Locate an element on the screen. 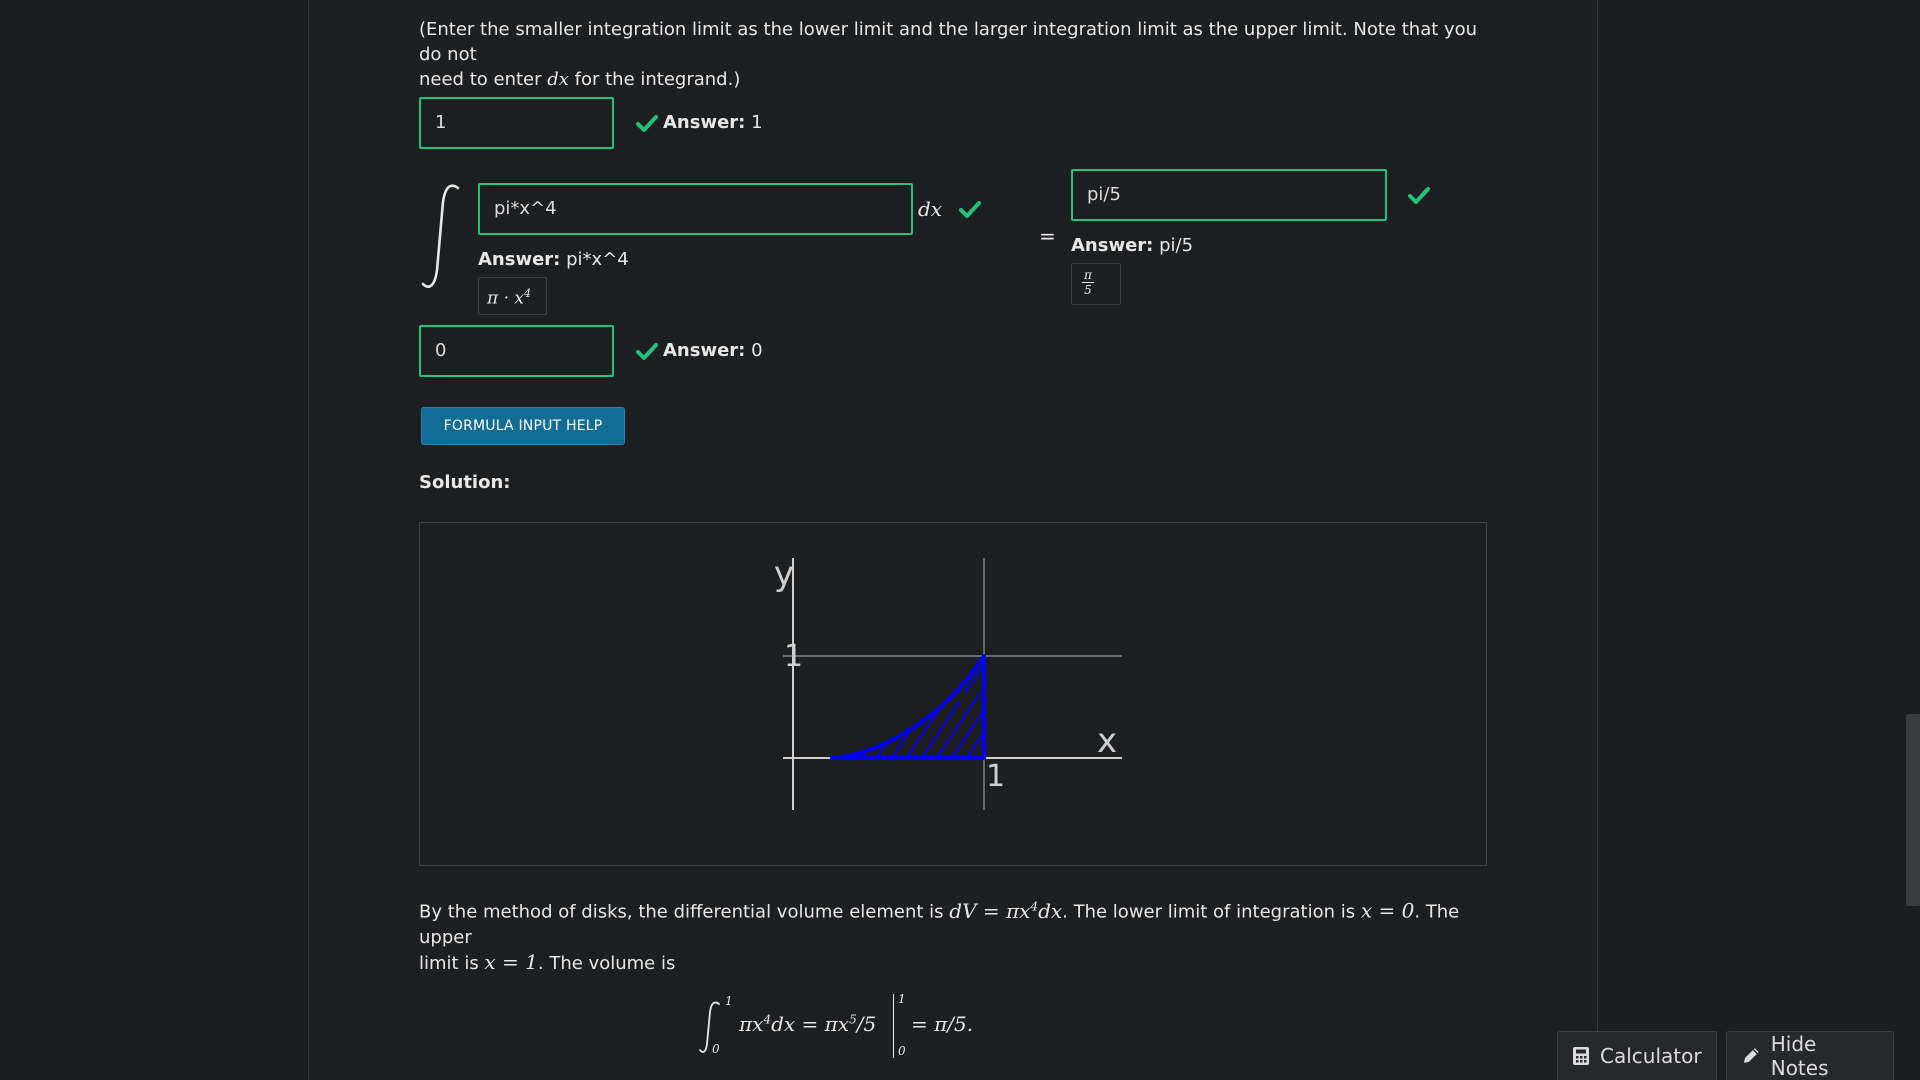 The height and width of the screenshot is (1080, 1920). preview-numerator: π is located at coordinates (1088, 275).